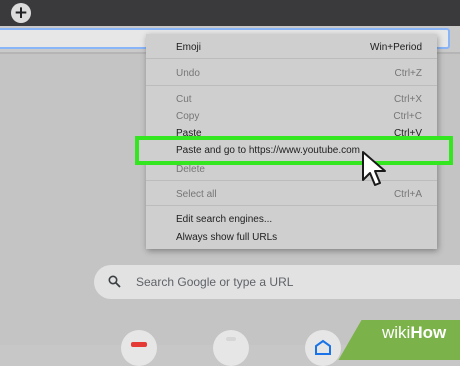 The width and height of the screenshot is (460, 366). I want to click on tab-strip: +, so click(230, 13).